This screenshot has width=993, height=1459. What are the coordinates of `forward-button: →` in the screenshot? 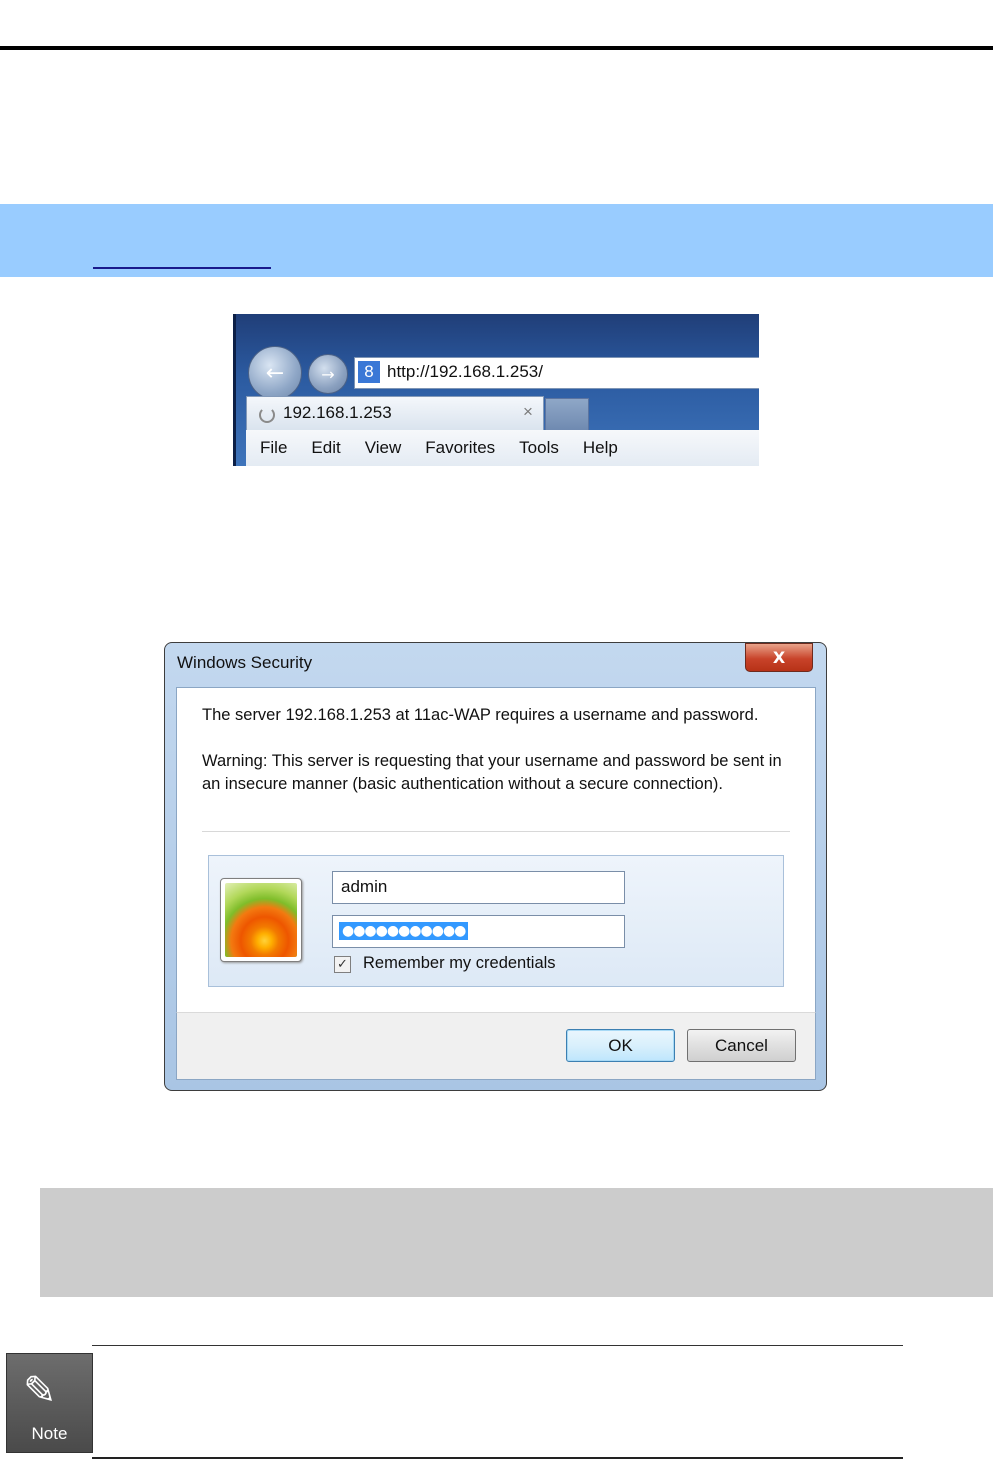 It's located at (328, 374).